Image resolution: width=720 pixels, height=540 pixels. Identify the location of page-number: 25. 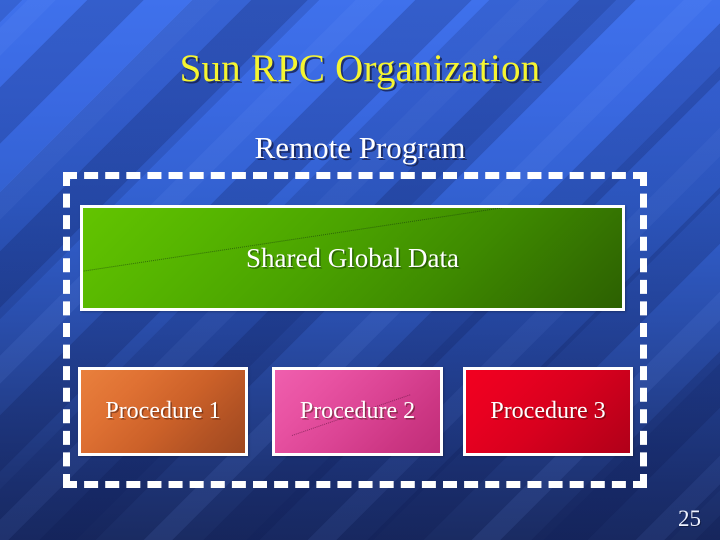
(689, 518).